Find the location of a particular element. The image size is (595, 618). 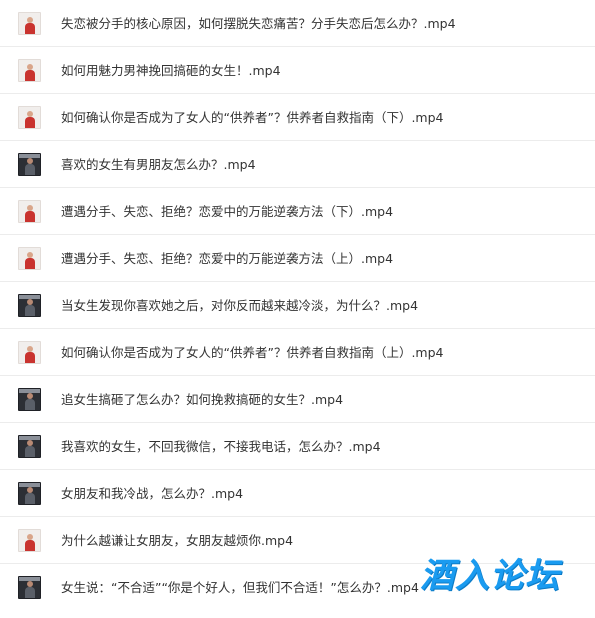

file-row: 遭遇分手、失恋、拒绝？恋爱中的万能逆袭方法（下）.mp4 is located at coordinates (297, 211).